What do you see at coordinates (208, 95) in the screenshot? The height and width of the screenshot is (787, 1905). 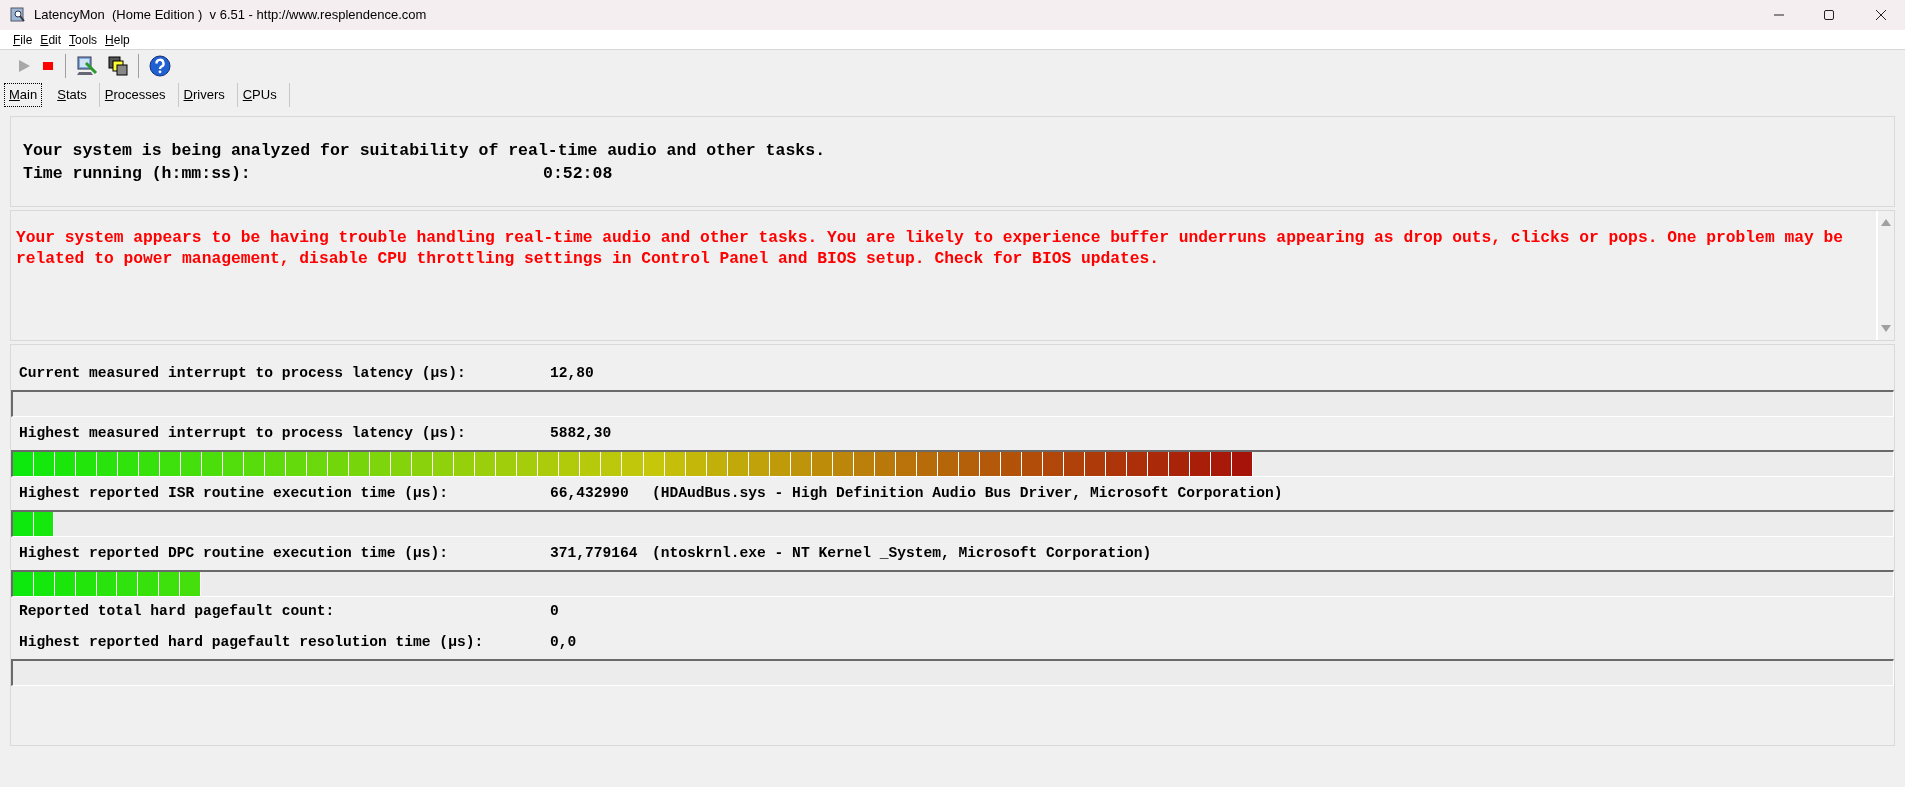 I see `tab: Drivers` at bounding box center [208, 95].